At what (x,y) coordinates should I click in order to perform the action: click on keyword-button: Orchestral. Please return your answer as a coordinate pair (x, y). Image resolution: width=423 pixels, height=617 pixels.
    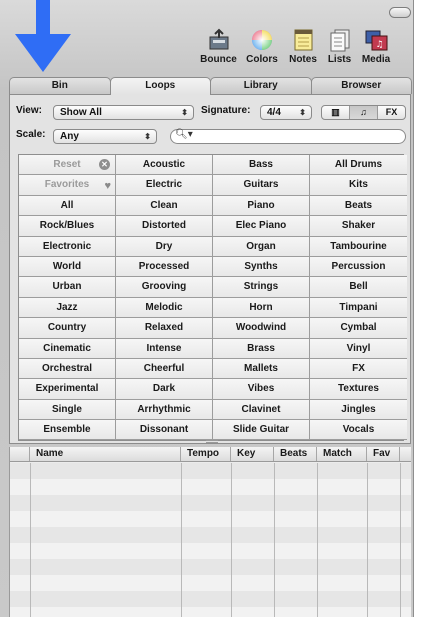
    Looking at the image, I should click on (67, 369).